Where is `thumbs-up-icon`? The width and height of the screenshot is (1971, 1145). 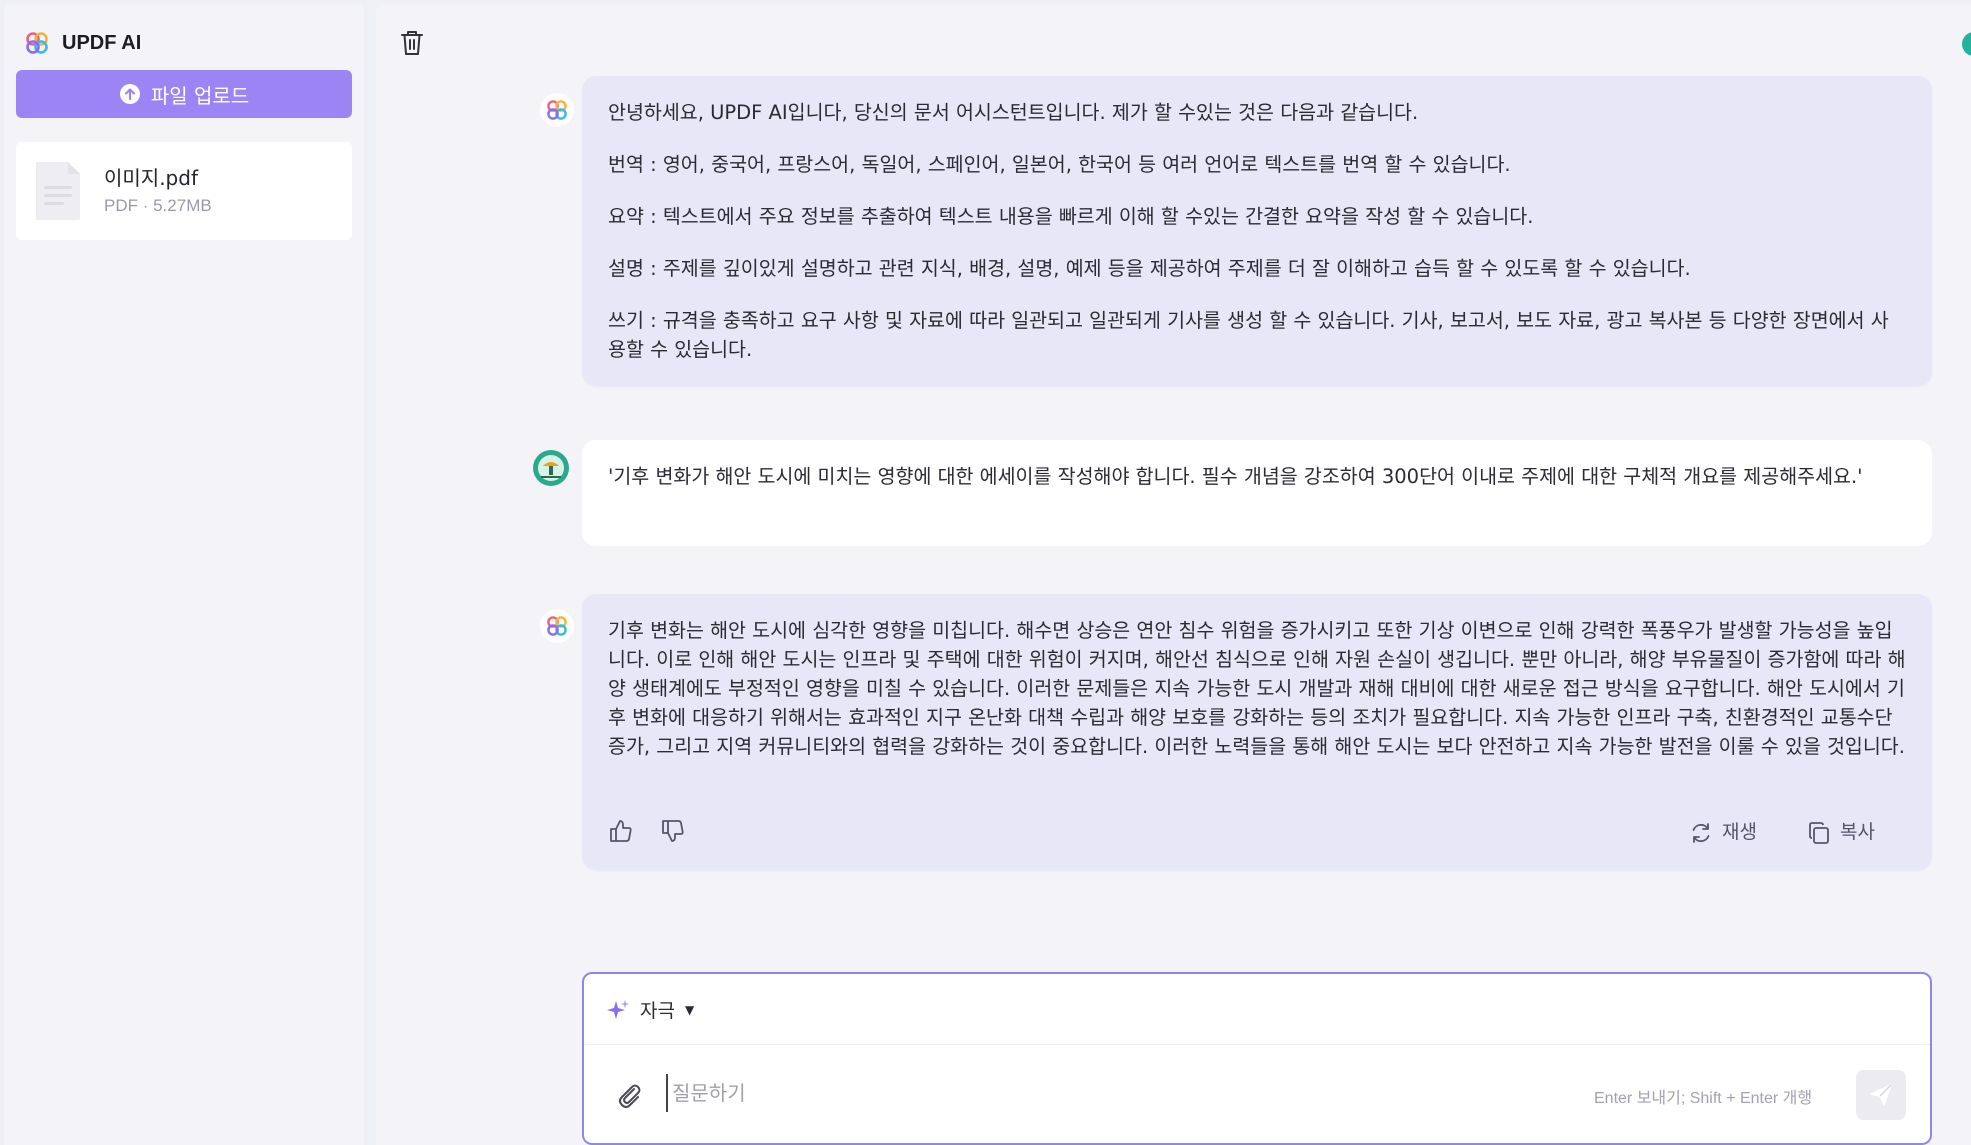
thumbs-up-icon is located at coordinates (621, 831).